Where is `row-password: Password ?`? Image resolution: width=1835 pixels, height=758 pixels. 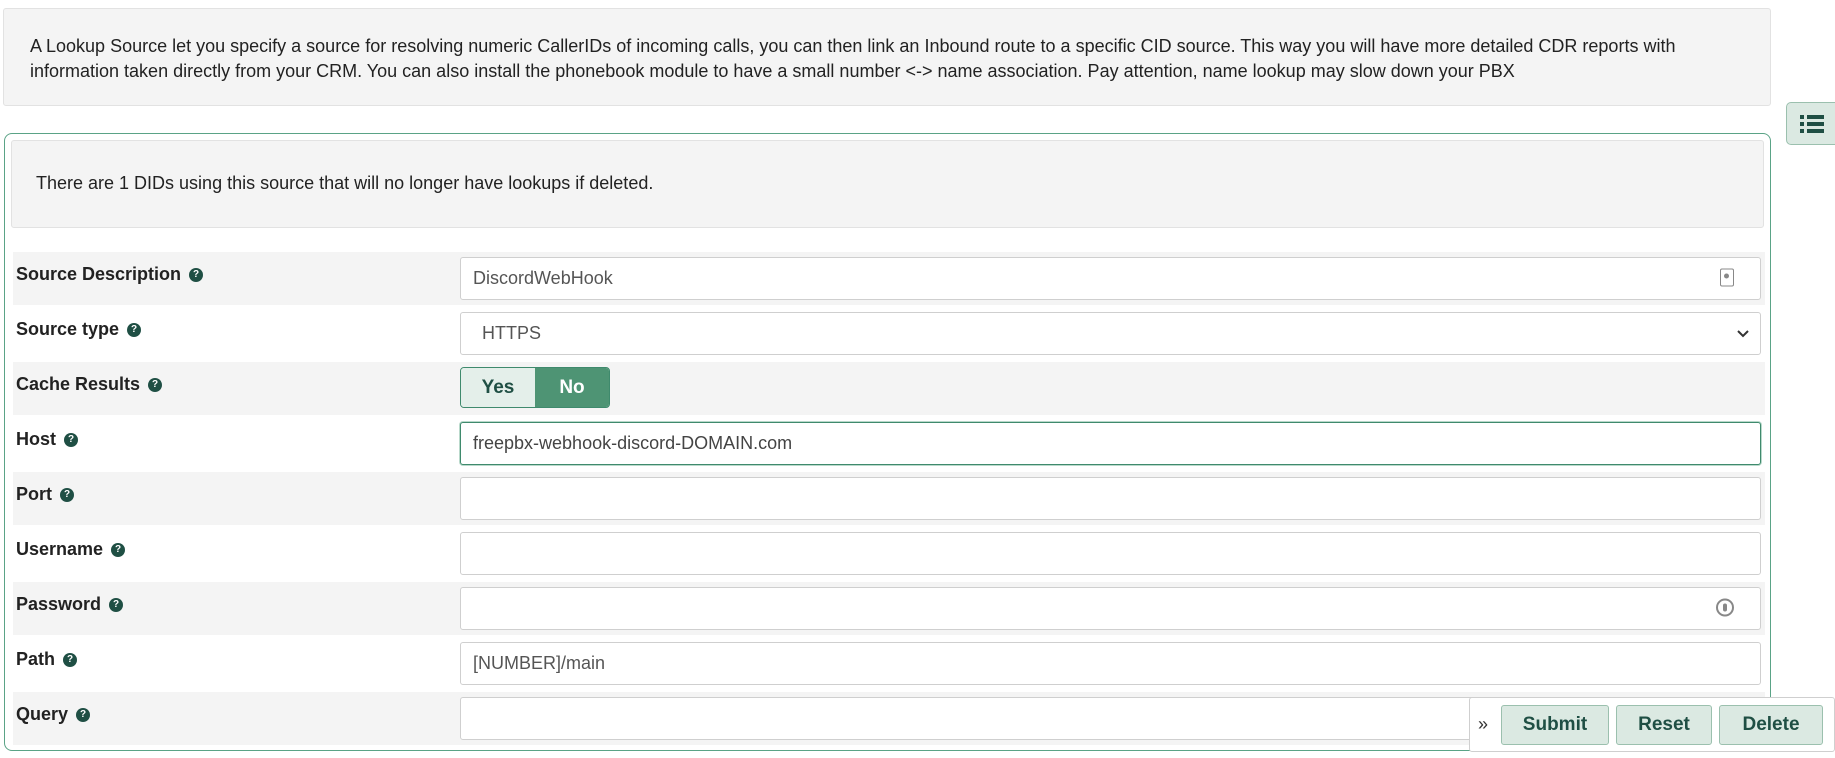
row-password: Password ? is located at coordinates (889, 608).